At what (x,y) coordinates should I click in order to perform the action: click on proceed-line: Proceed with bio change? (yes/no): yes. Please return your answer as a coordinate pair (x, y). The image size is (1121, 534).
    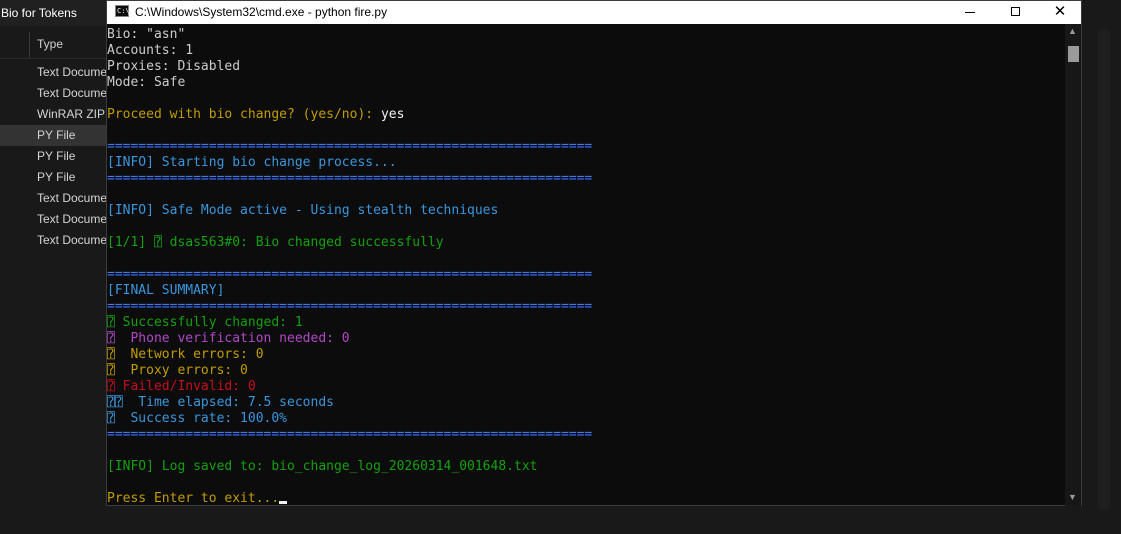
    Looking at the image, I should click on (255, 115).